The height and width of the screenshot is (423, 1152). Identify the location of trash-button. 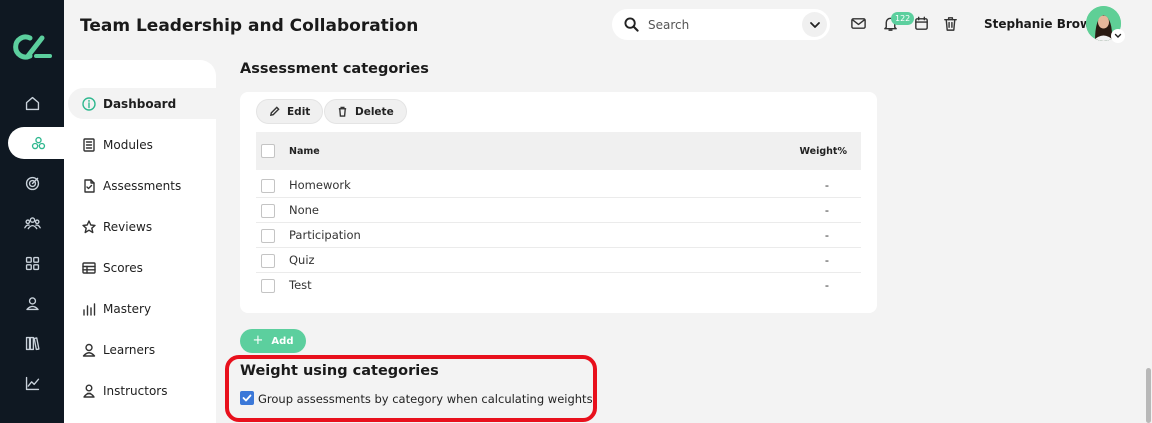
(950, 23).